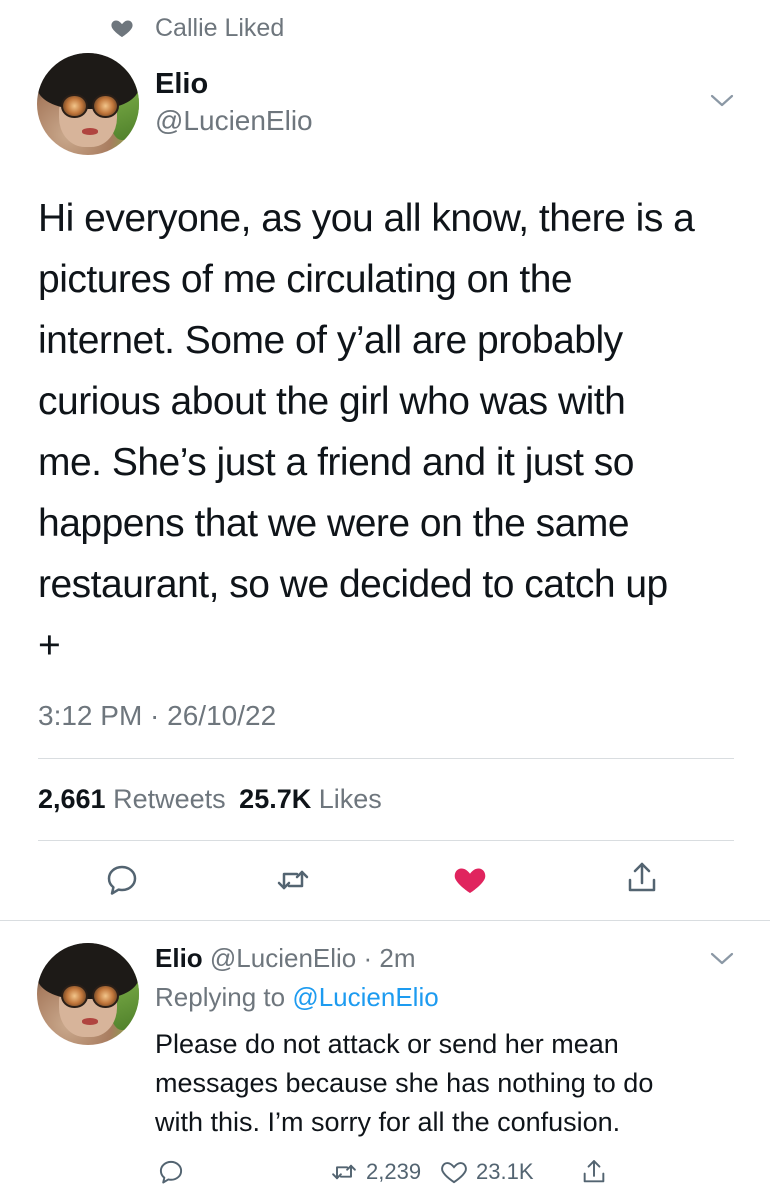 The width and height of the screenshot is (770, 1200). I want to click on reply-line: messages because she has nothing to do, so click(404, 1083).